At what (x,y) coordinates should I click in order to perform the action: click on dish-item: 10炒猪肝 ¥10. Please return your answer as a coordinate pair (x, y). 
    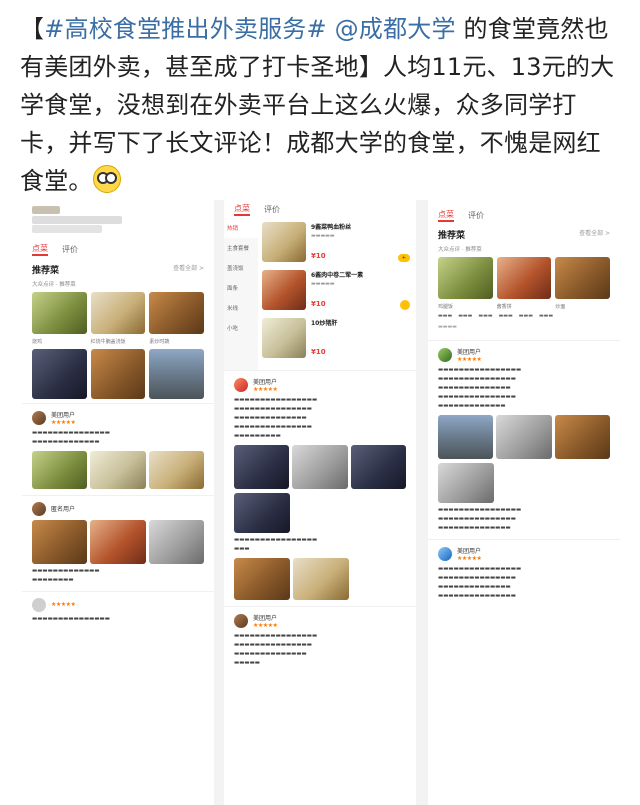
    Looking at the image, I should click on (337, 338).